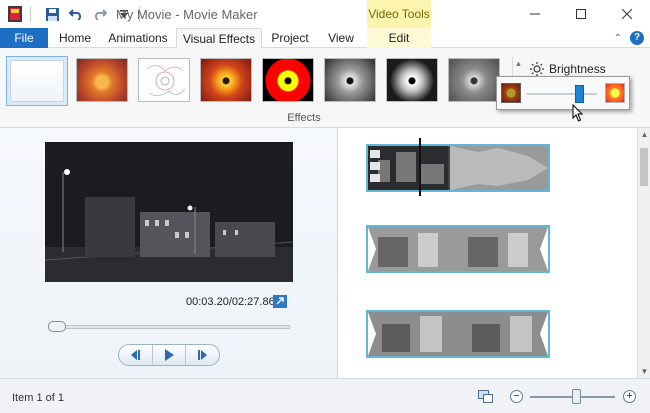 Image resolution: width=650 pixels, height=413 pixels. I want to click on next-frame-button, so click(202, 355).